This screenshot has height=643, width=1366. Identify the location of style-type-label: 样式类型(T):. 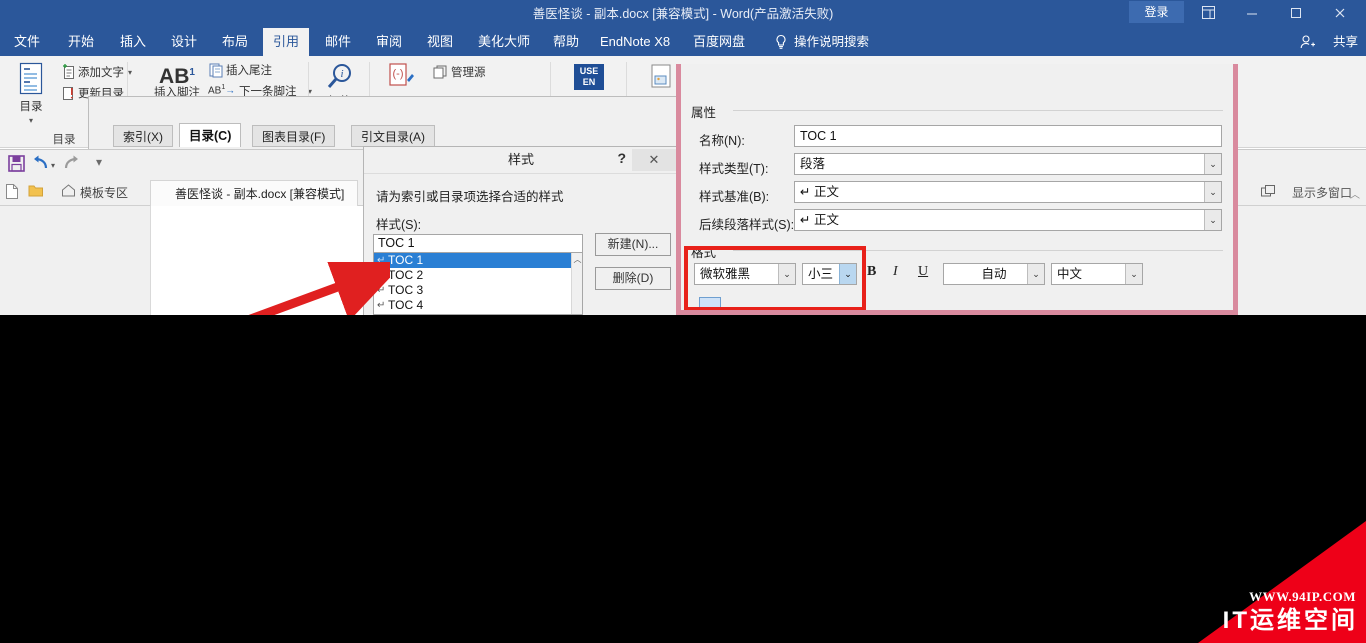
(734, 169).